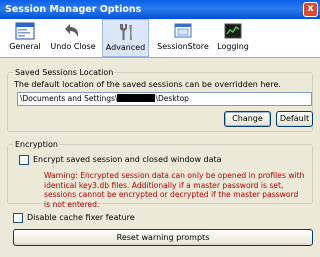 This screenshot has height=257, width=320. I want to click on tab-logging-label: Logging, so click(233, 46).